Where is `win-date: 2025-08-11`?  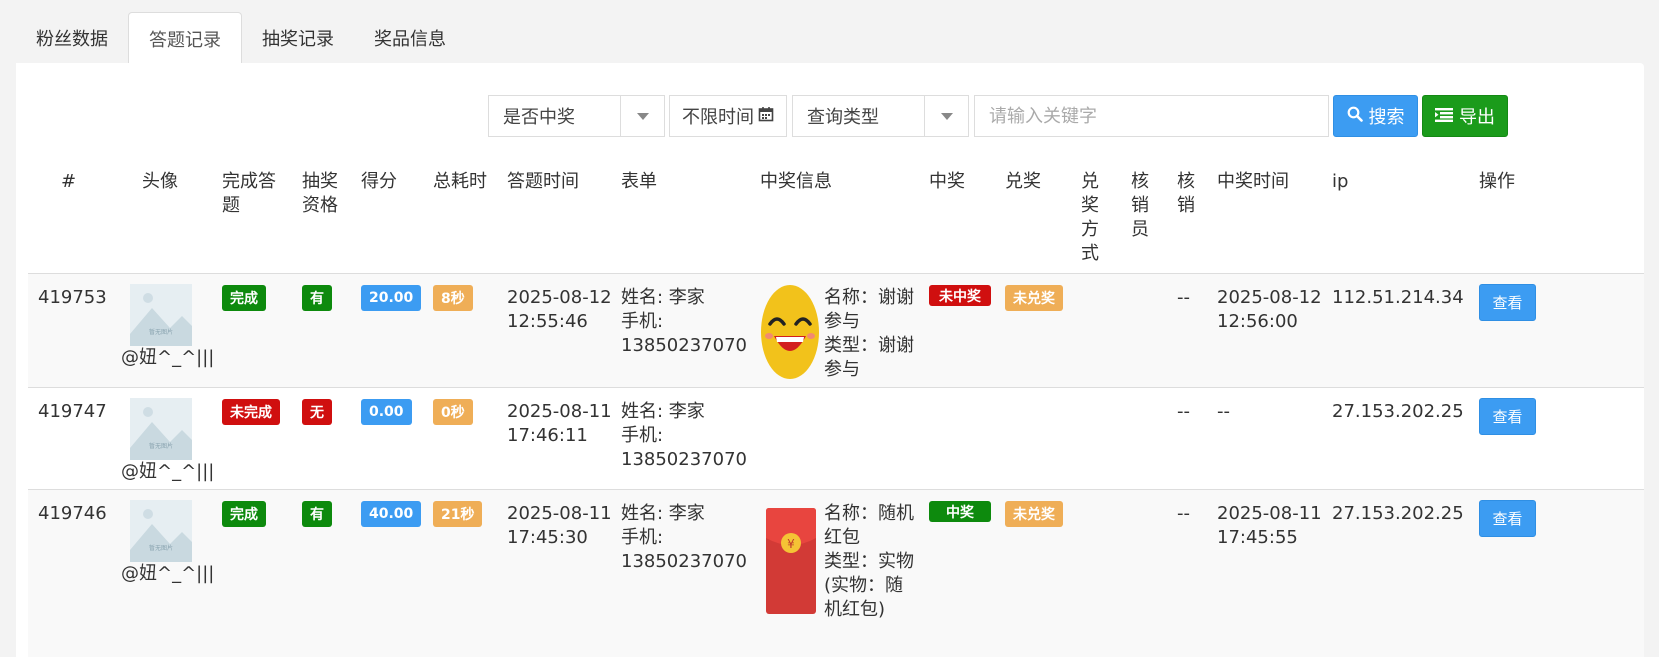
win-date: 2025-08-11 is located at coordinates (1269, 513).